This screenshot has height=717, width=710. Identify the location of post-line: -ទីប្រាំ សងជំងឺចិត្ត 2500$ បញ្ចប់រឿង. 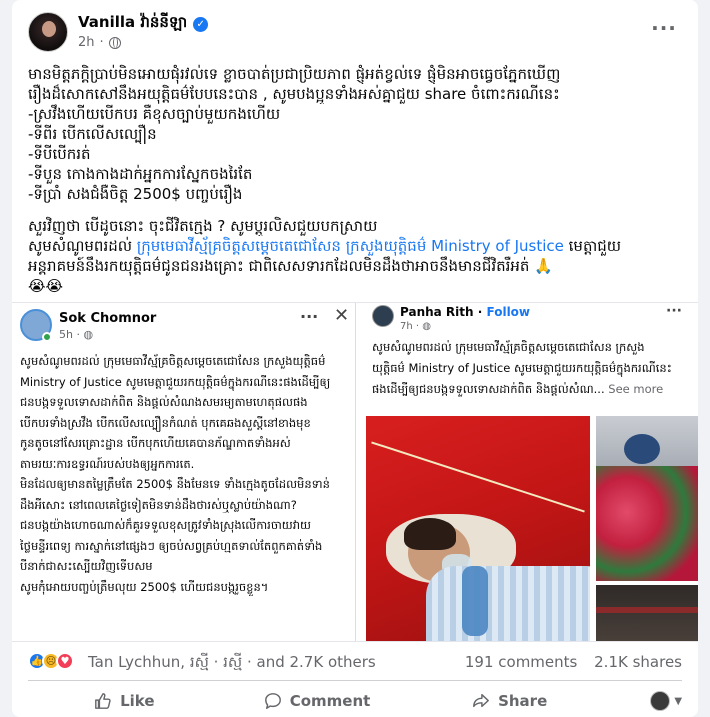
(135, 194).